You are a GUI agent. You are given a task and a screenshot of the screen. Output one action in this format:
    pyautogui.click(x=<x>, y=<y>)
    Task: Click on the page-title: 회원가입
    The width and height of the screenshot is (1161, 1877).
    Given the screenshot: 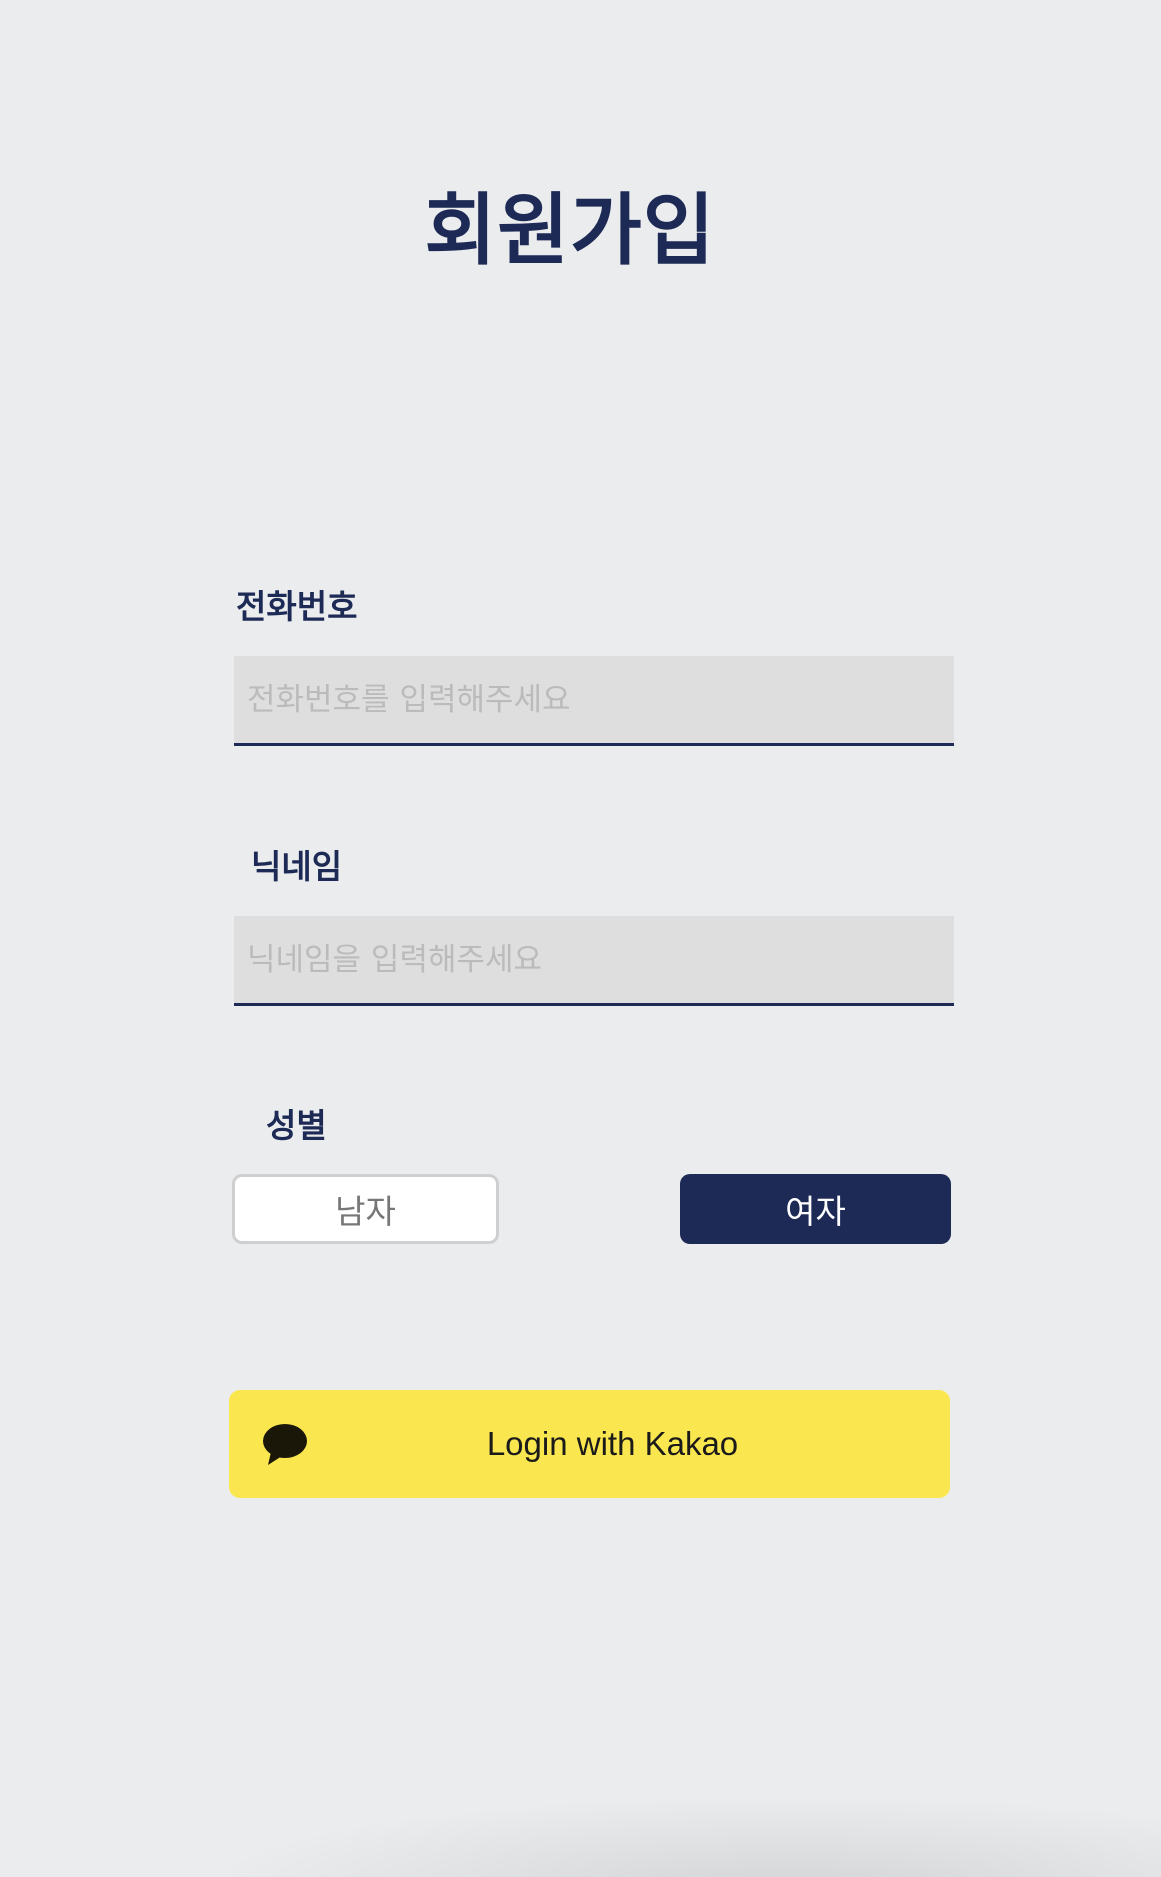 What is the action you would take?
    pyautogui.click(x=570, y=231)
    